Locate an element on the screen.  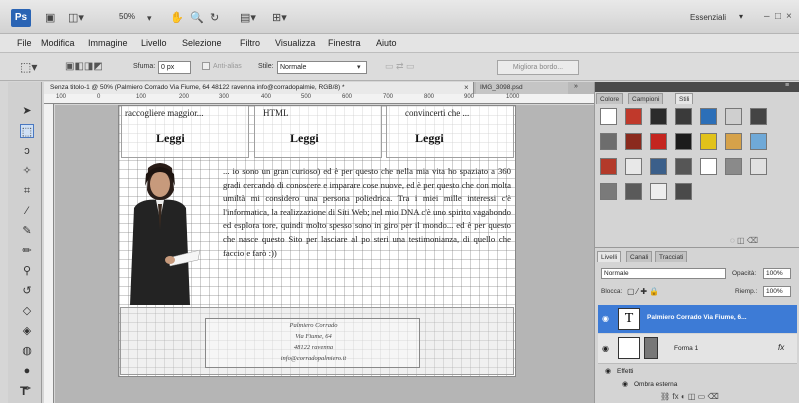
selection-mode-icons: ▣◧◨◩ is located at coordinates (84, 66).